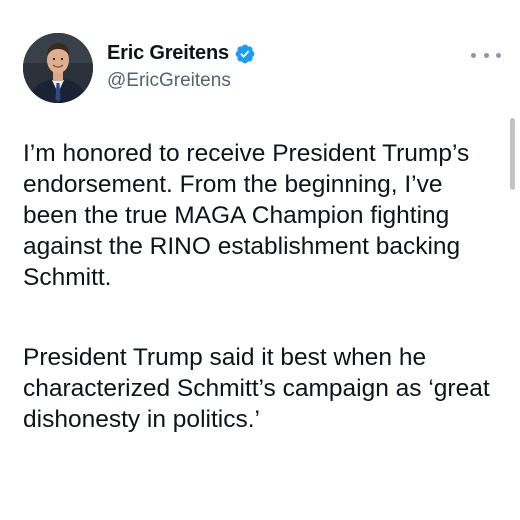 The height and width of the screenshot is (520, 520). I want to click on author-handle: @EricGreitens, so click(169, 81).